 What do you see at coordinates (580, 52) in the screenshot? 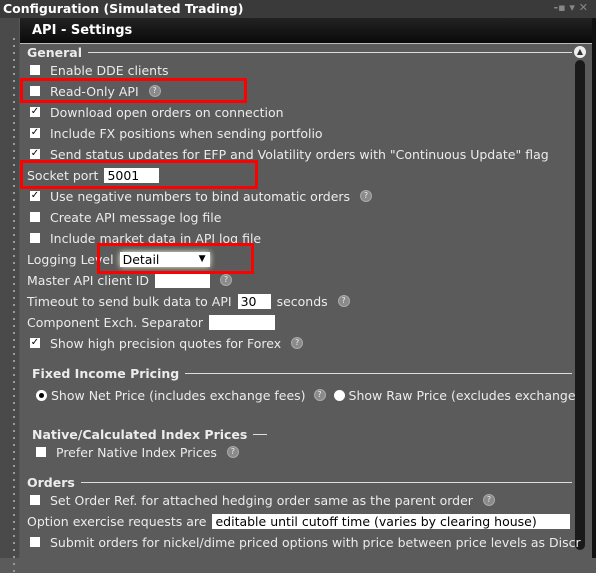
I see `scroll-up-icon: ▲` at bounding box center [580, 52].